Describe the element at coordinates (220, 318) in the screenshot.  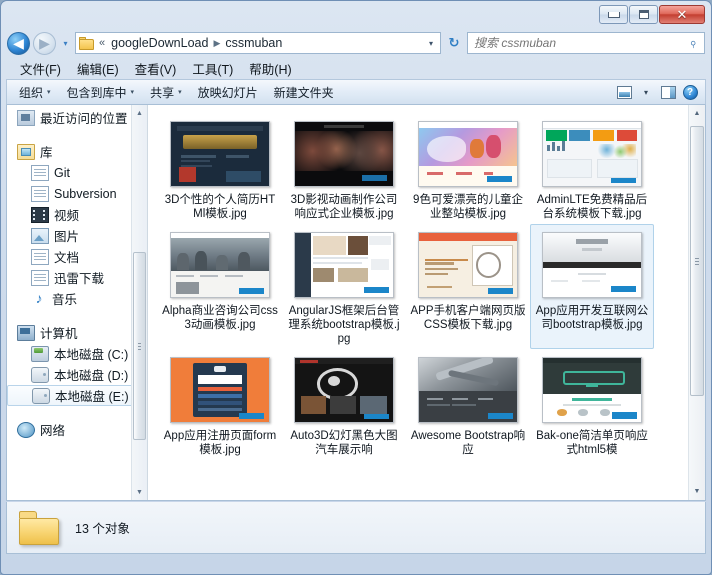
I see `file-name-label: Alpha商业咨询公司css3动画模板.jpg` at that location.